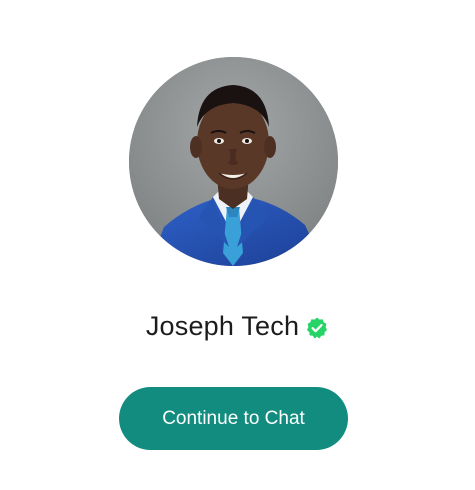  What do you see at coordinates (317, 328) in the screenshot?
I see `verified-check-icon` at bounding box center [317, 328].